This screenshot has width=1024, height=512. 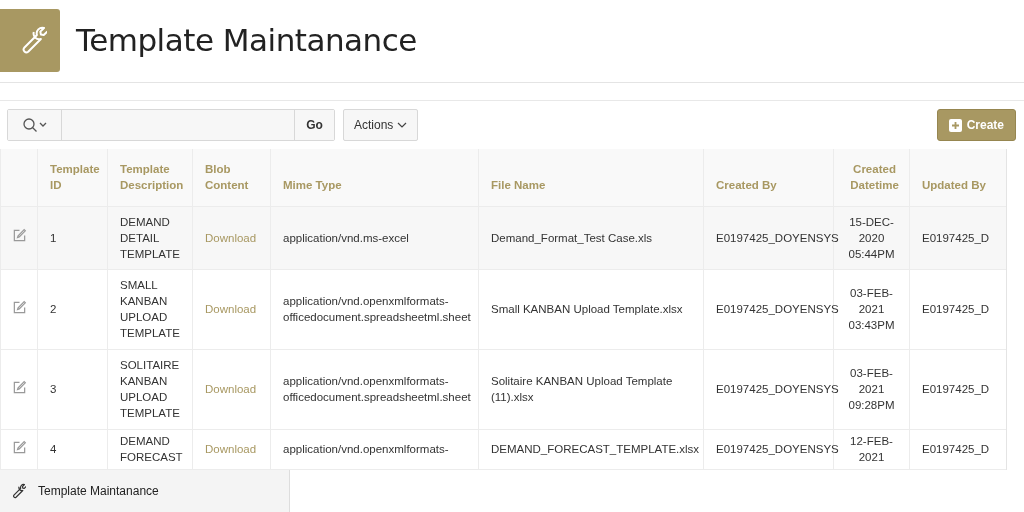 I want to click on table-row: 1 DEMAND DETAIL TEMPLATE Download application/vnd.ms-excel Demand_Format_Test Case.xls E0197425_DOYENSYS 15-DEC-2020 05:44PM E0197425_D, so click(x=503, y=237).